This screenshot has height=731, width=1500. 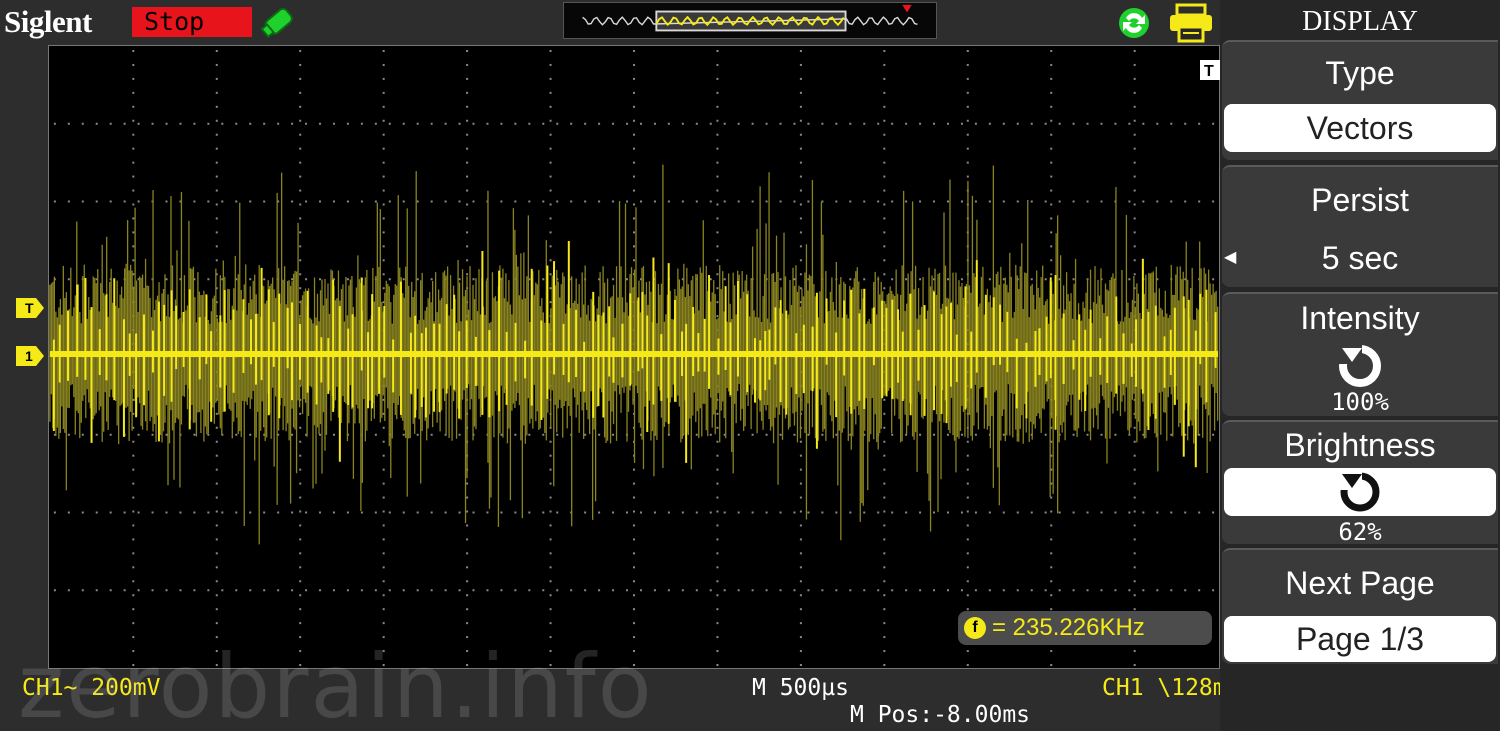 What do you see at coordinates (750, 20) in the screenshot?
I see `memory-position-bar` at bounding box center [750, 20].